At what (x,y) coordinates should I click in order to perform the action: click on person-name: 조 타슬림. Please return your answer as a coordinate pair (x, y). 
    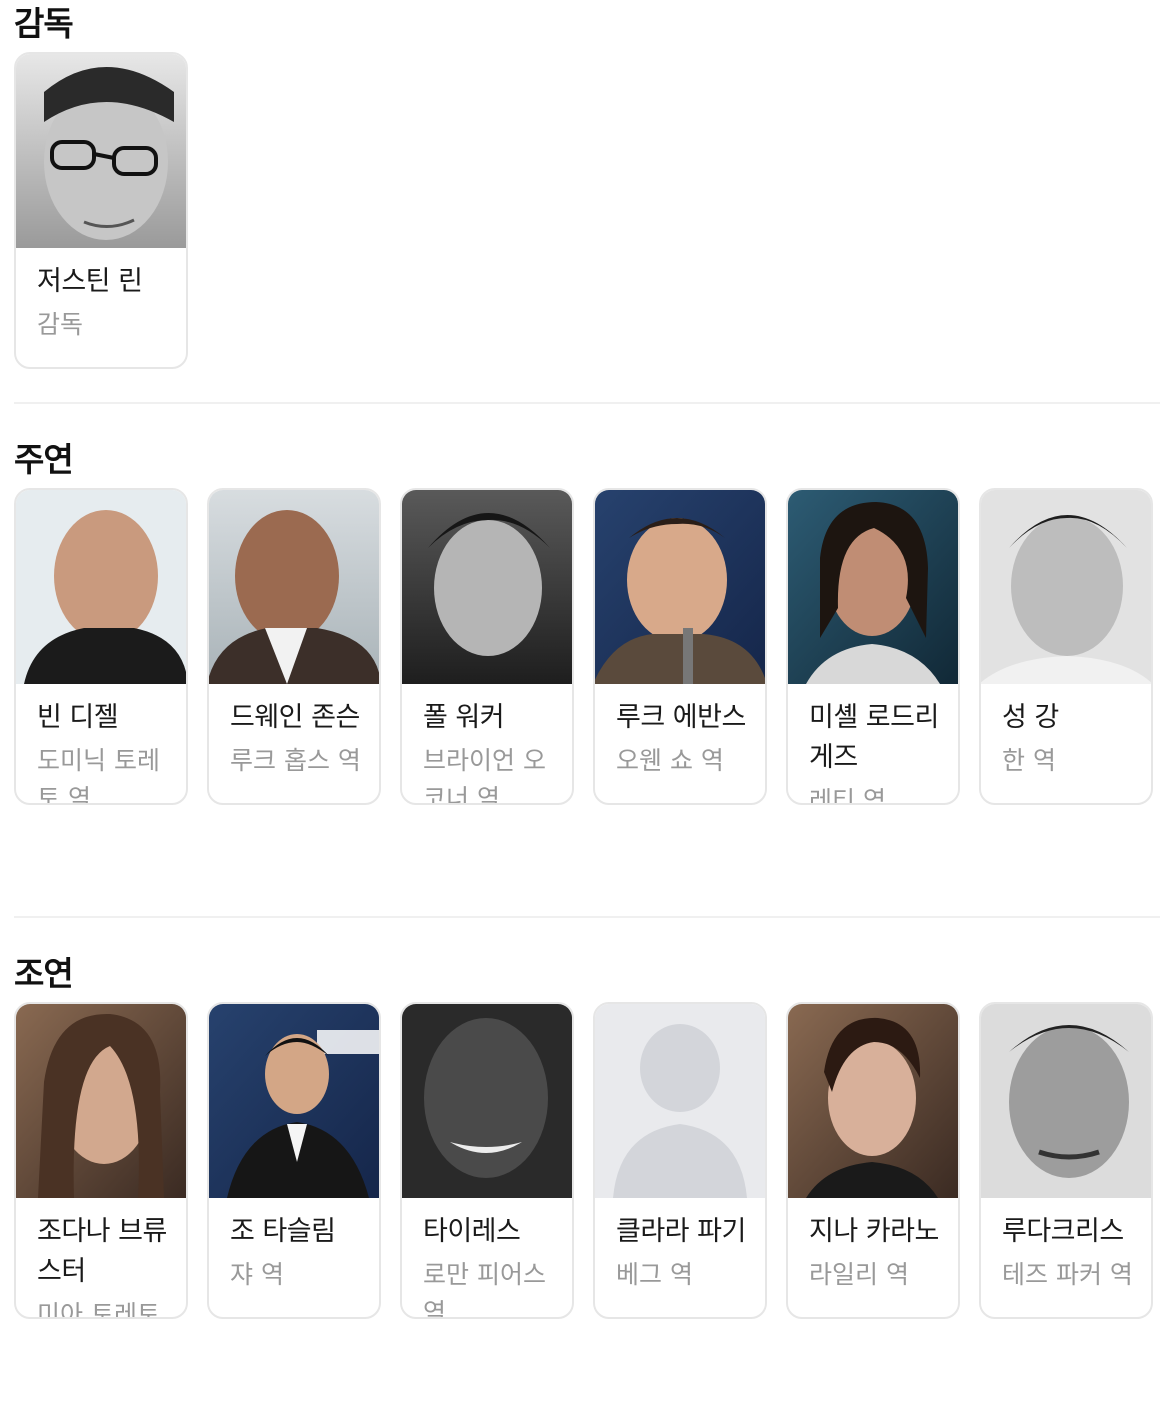
    Looking at the image, I should click on (283, 1231).